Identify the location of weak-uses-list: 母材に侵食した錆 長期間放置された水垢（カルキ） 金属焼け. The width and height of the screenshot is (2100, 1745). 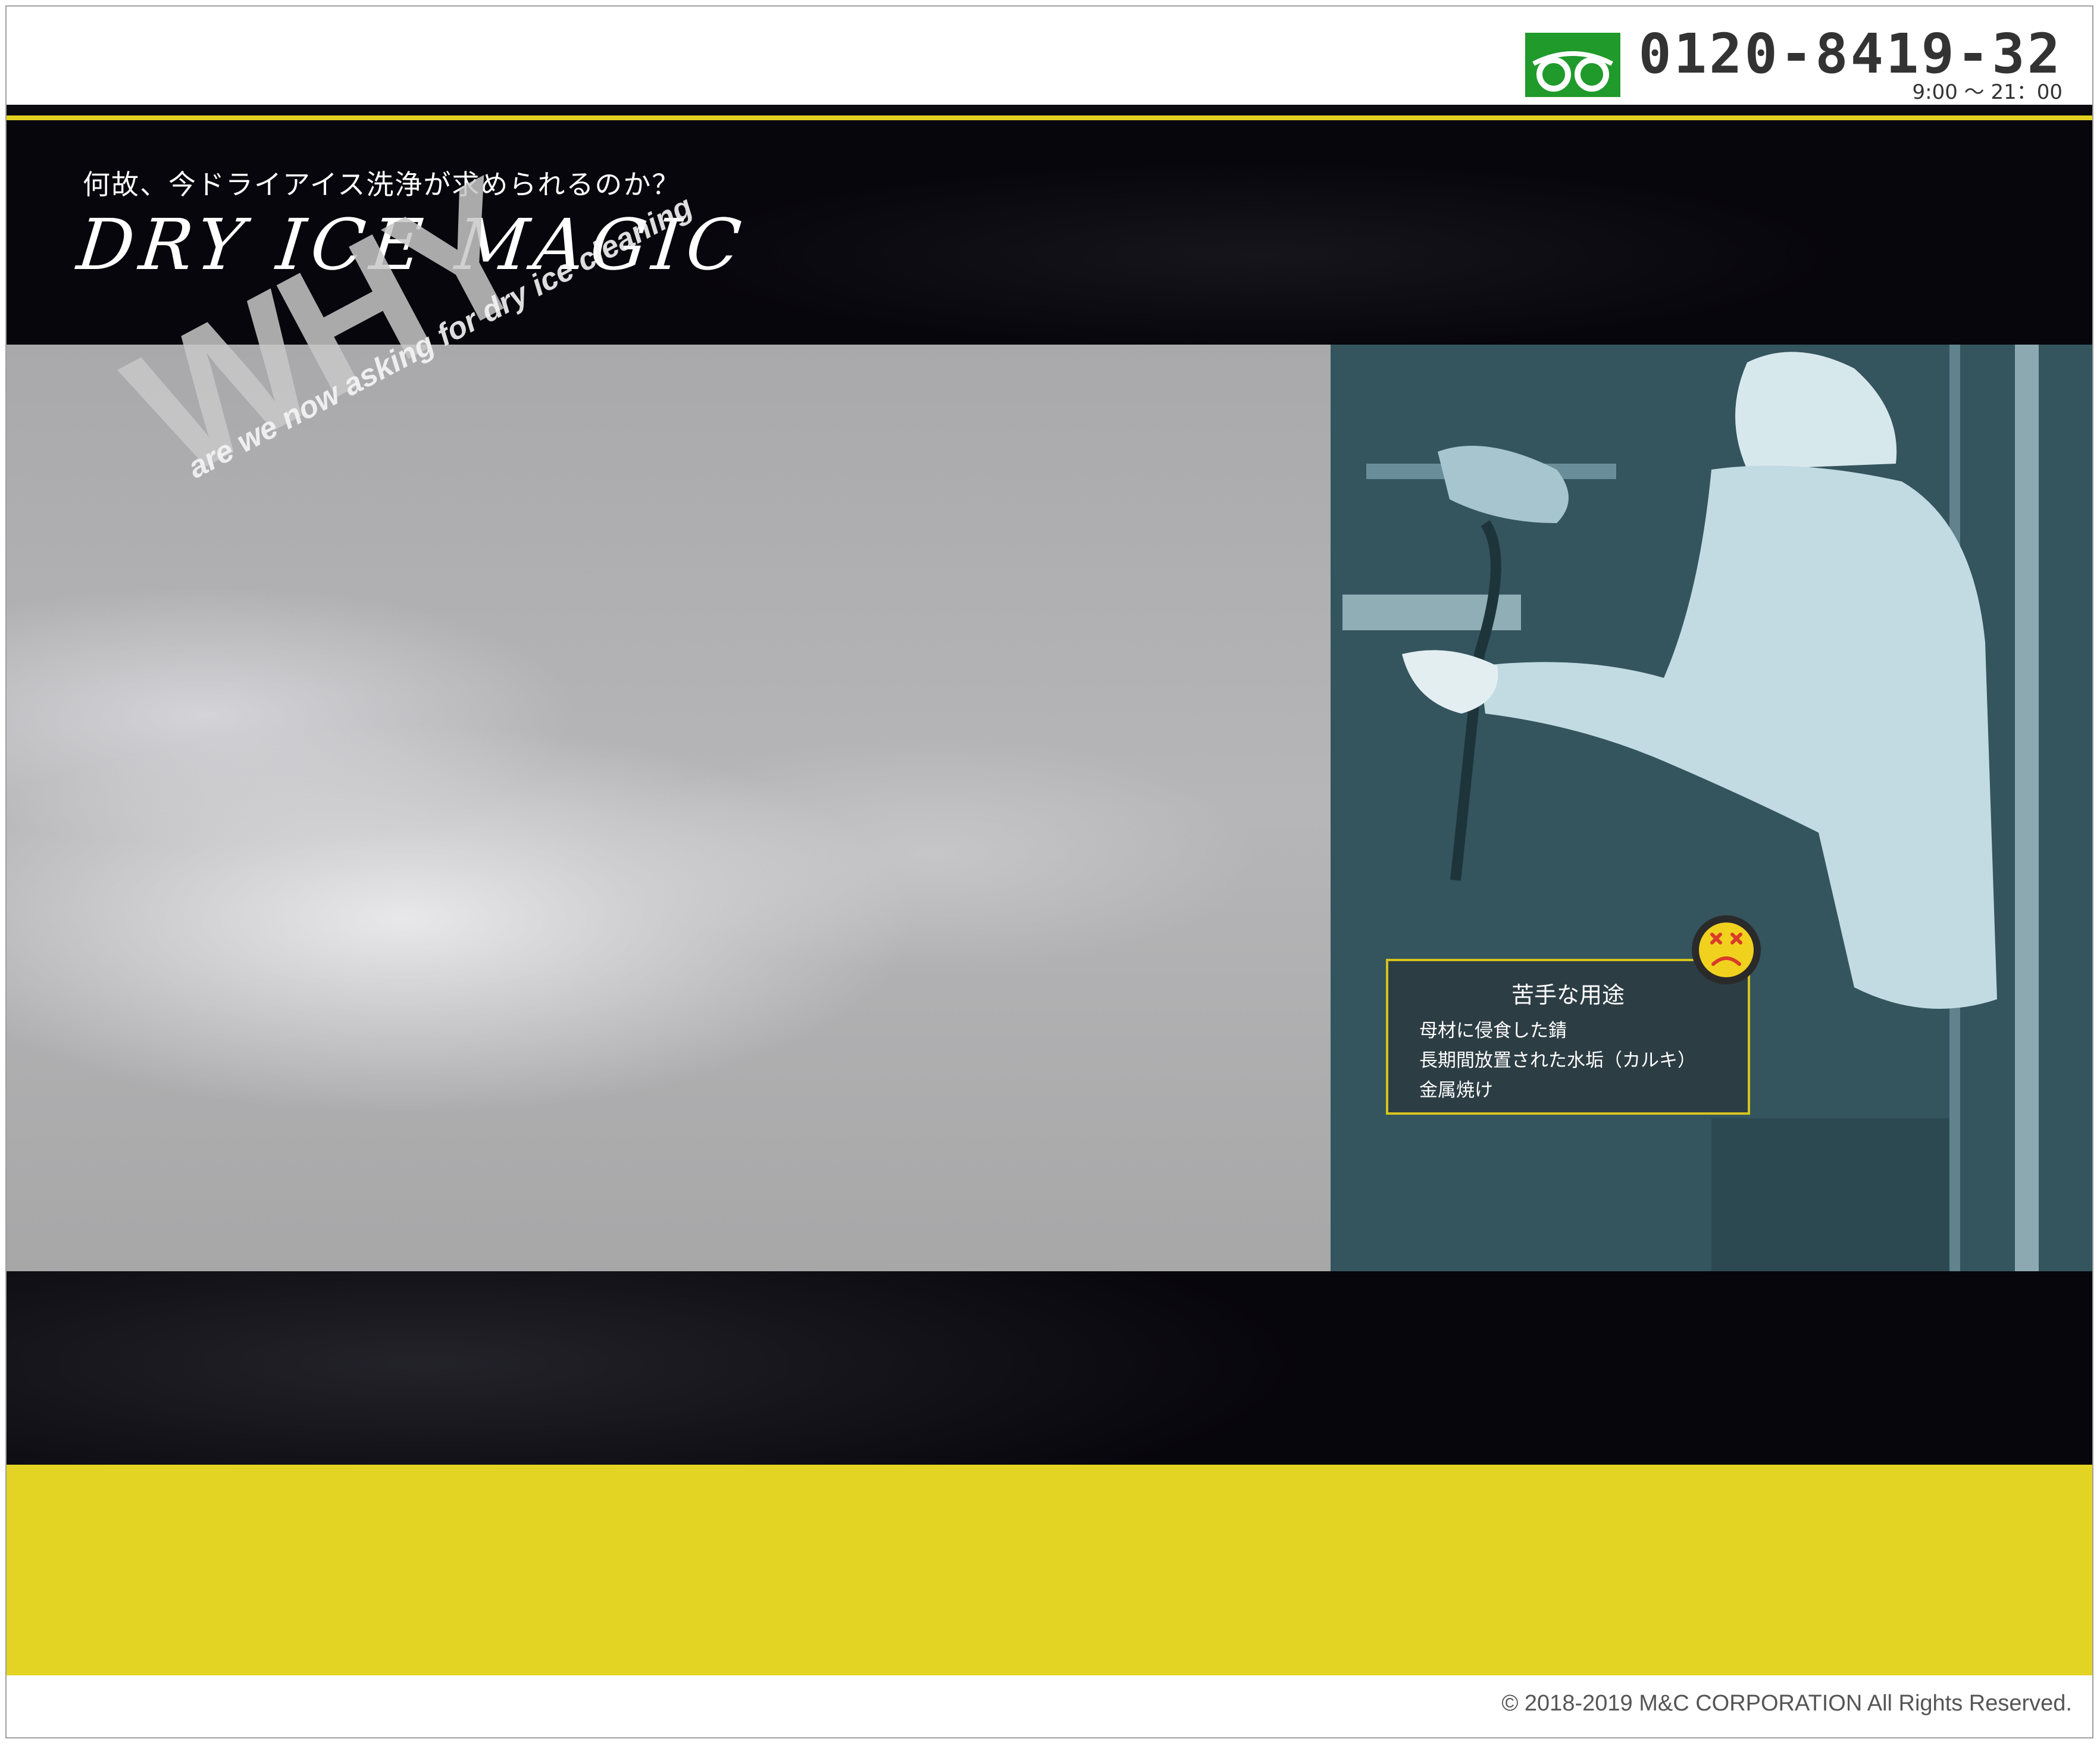
(1557, 1060).